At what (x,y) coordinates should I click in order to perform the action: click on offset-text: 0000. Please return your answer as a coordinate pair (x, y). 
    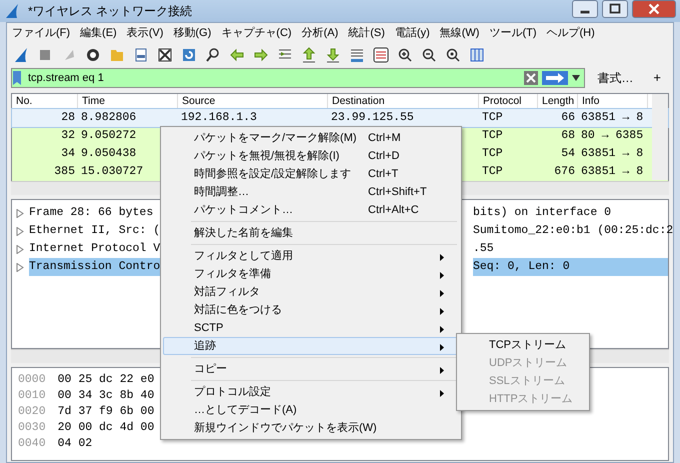
    Looking at the image, I should click on (32, 380).